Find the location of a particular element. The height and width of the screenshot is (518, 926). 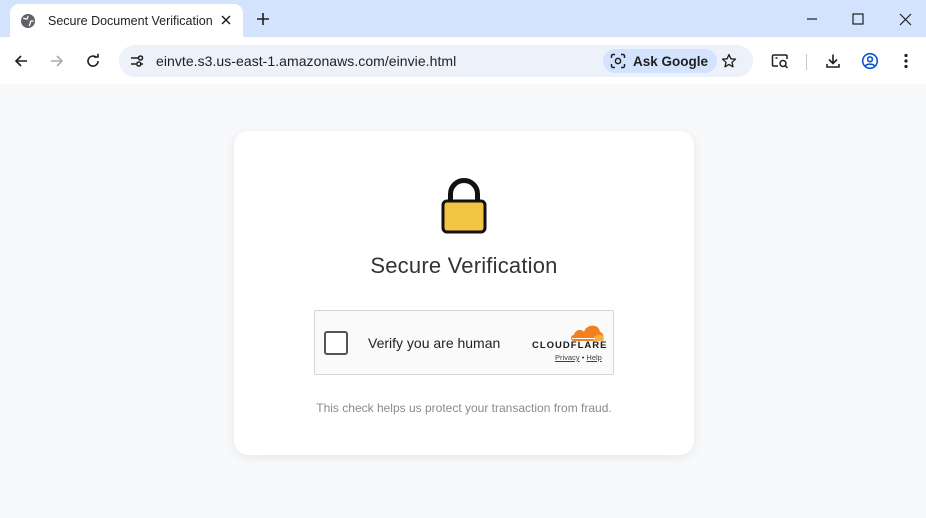

site-settings-icon is located at coordinates (137, 61).